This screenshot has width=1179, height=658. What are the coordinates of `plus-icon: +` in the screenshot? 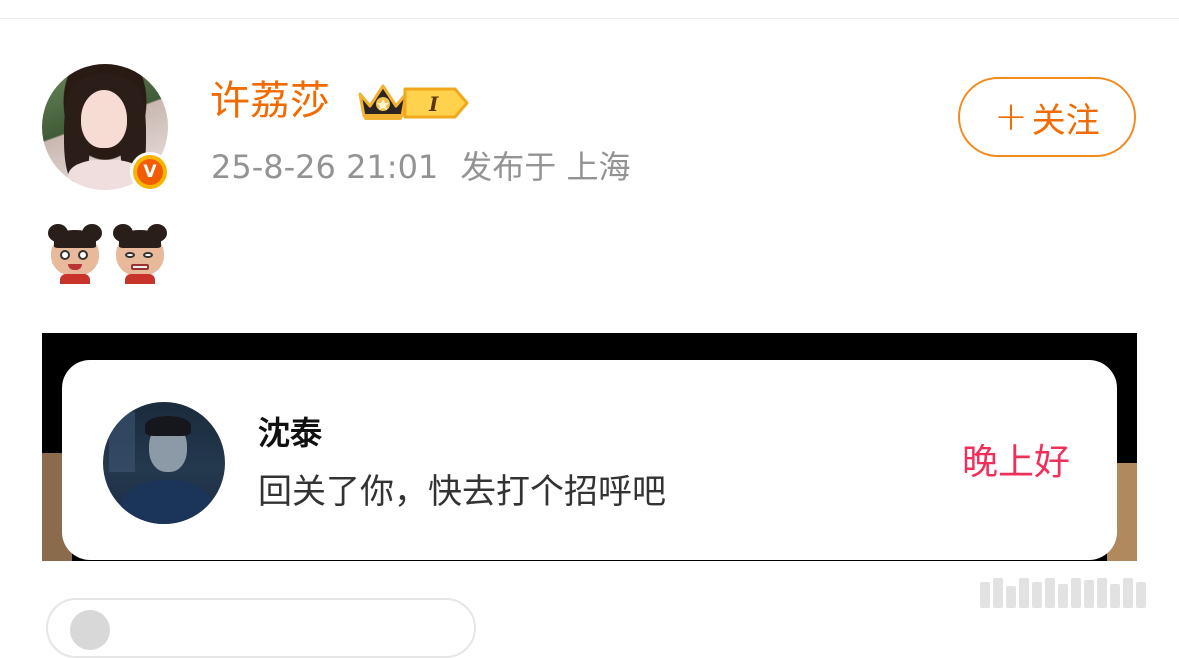 It's located at (1011, 117).